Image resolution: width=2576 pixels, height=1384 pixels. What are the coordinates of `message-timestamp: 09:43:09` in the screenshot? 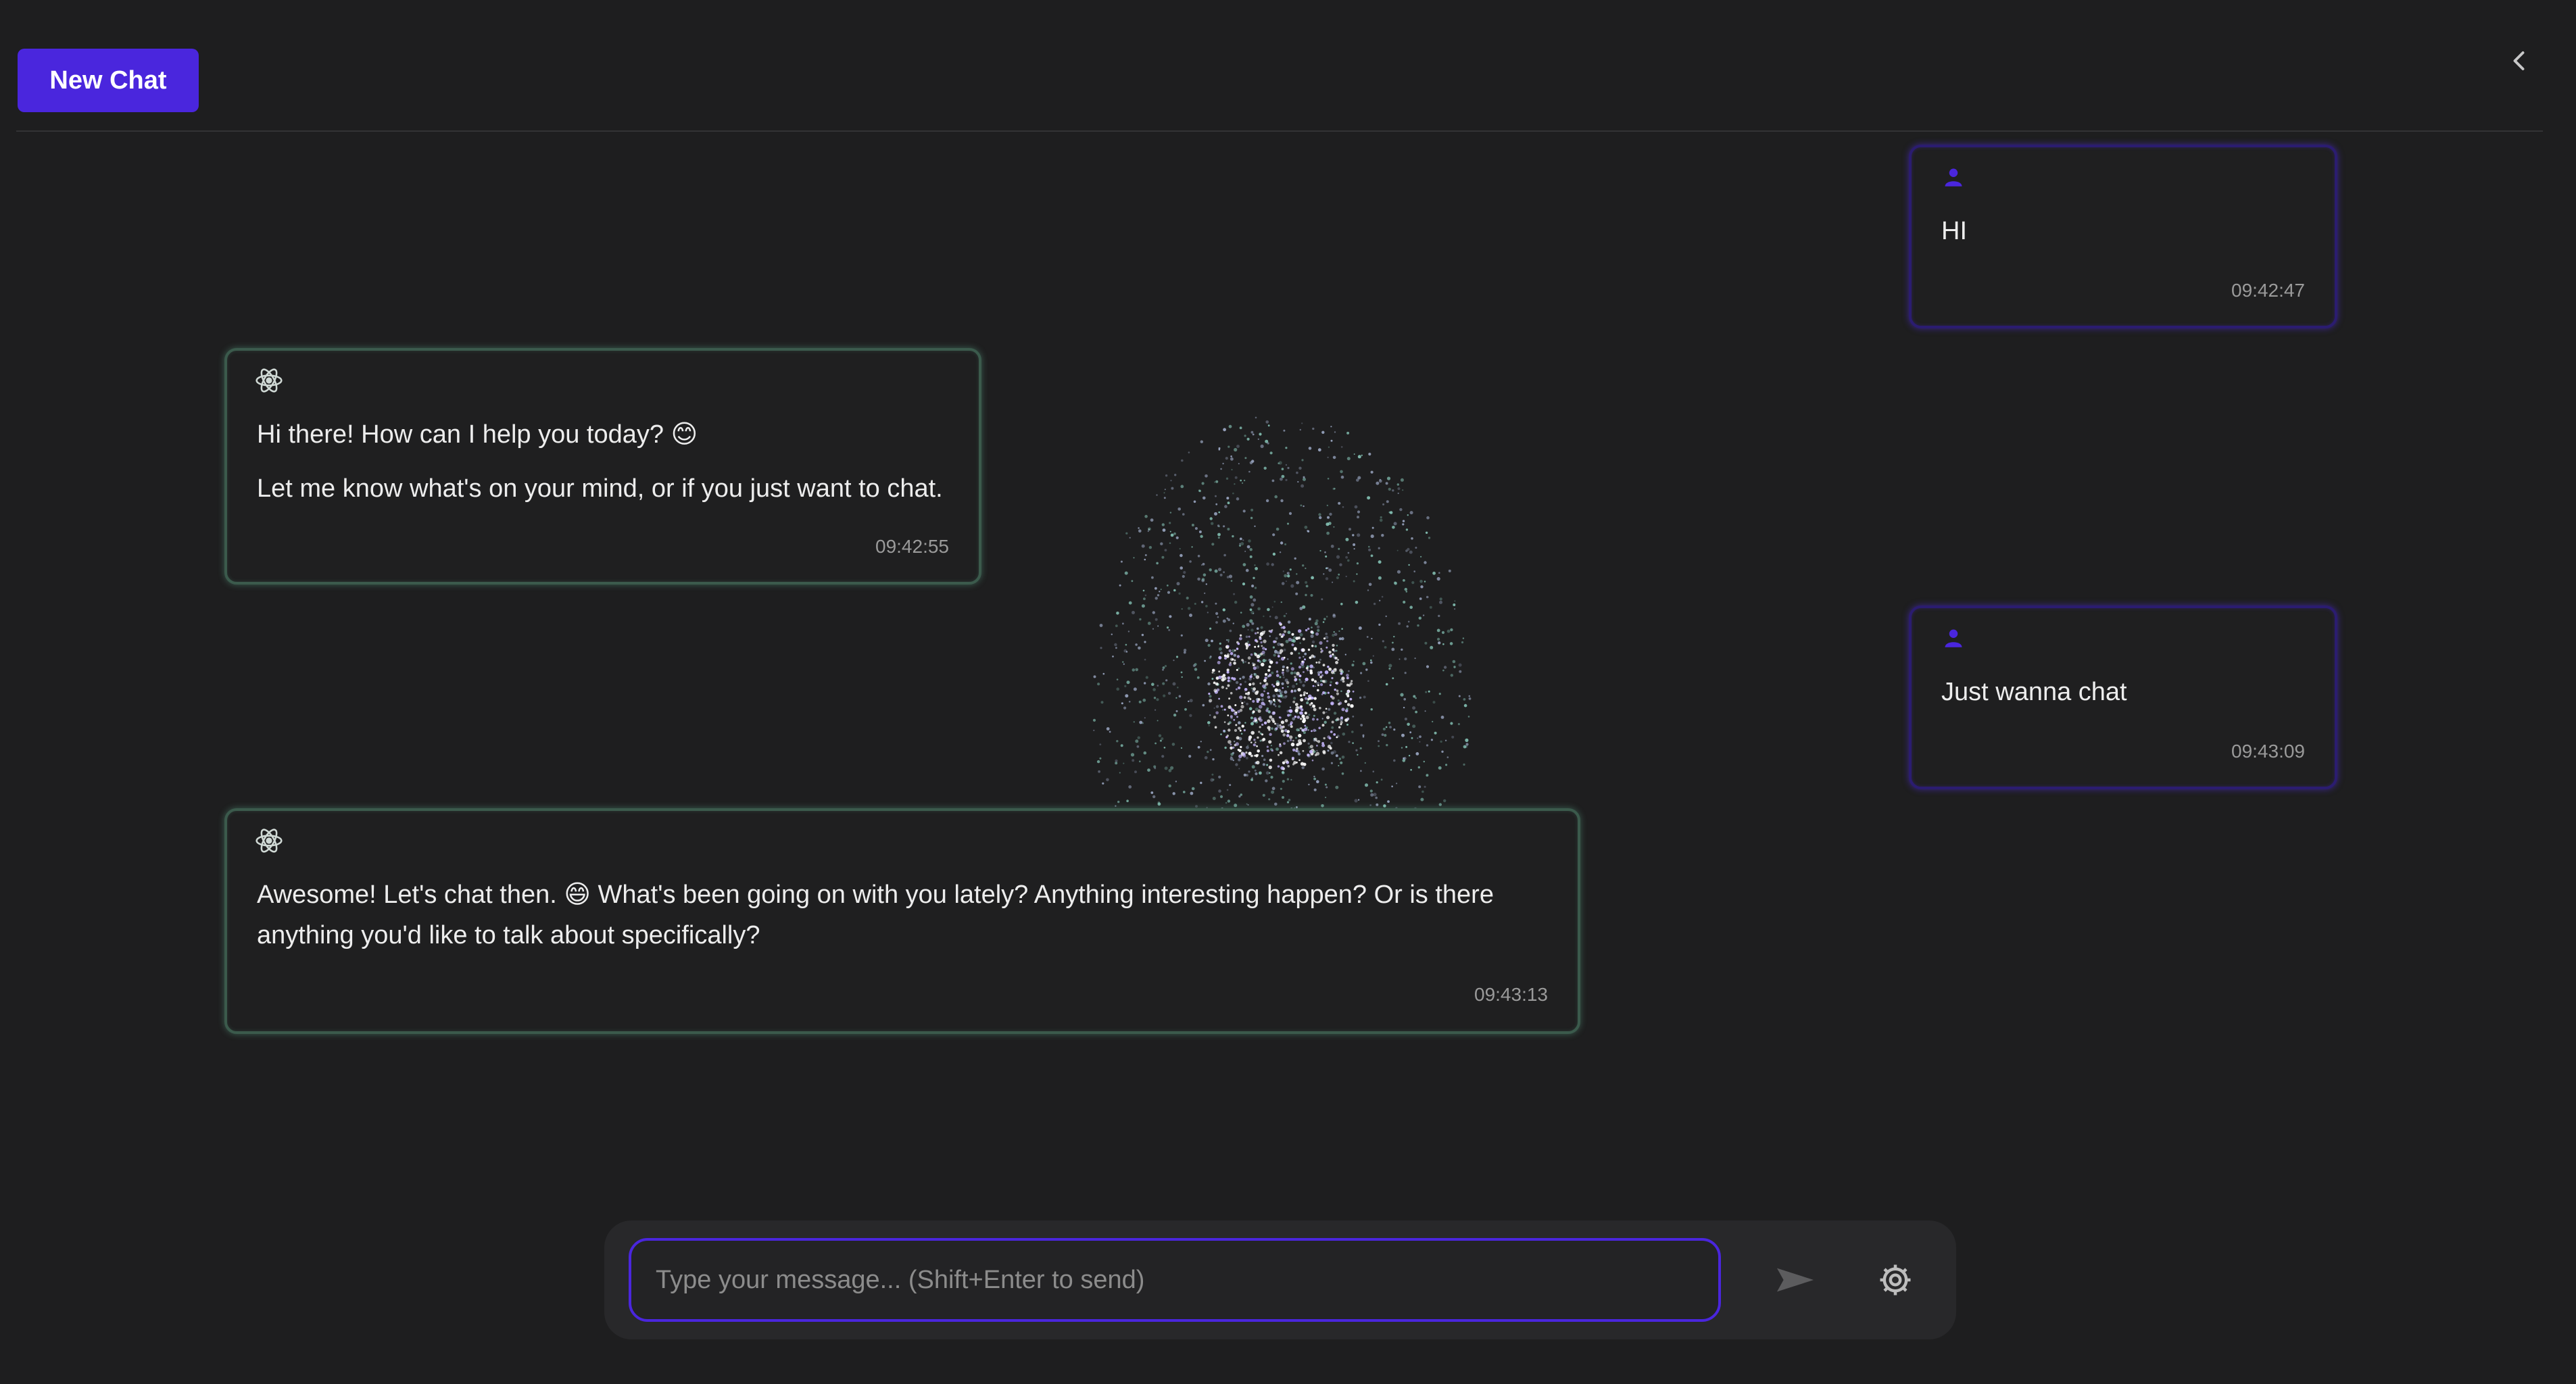 It's located at (2268, 751).